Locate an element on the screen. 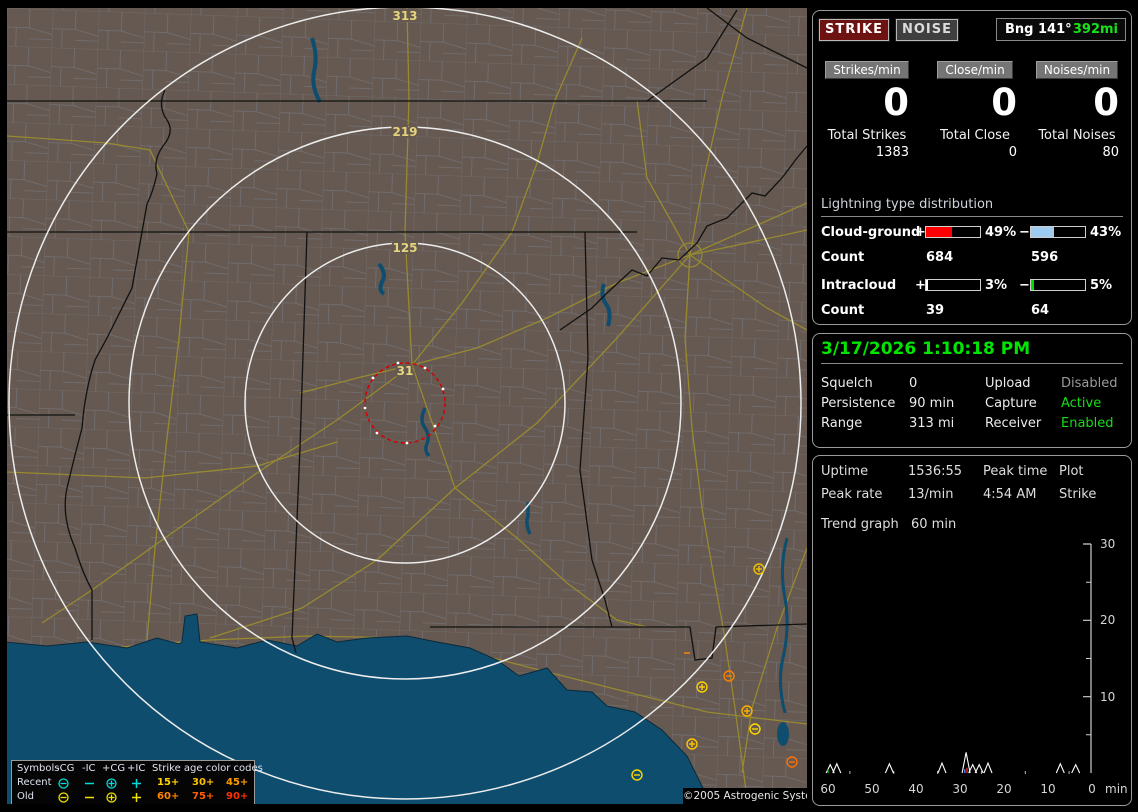 The image size is (1138, 812). trend-chart-svg is located at coordinates (958, 658).